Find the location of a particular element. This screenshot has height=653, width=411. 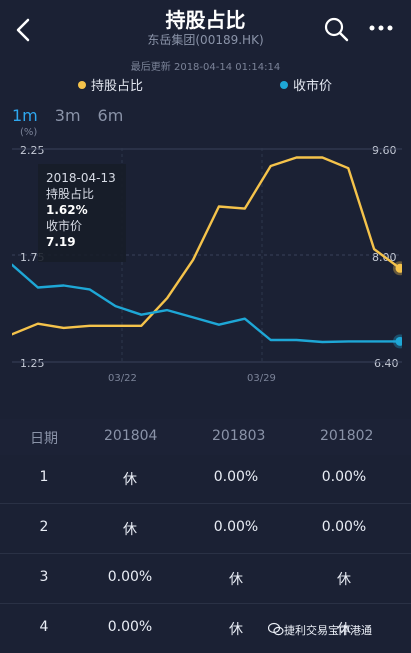

legend-item-holding: 持股占比 is located at coordinates (110, 84).